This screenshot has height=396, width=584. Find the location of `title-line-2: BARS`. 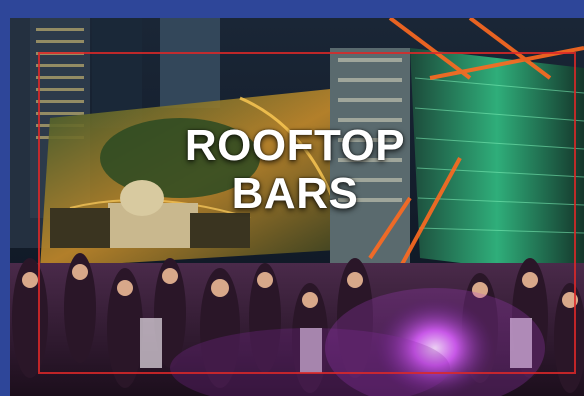

title-line-2: BARS is located at coordinates (295, 193).